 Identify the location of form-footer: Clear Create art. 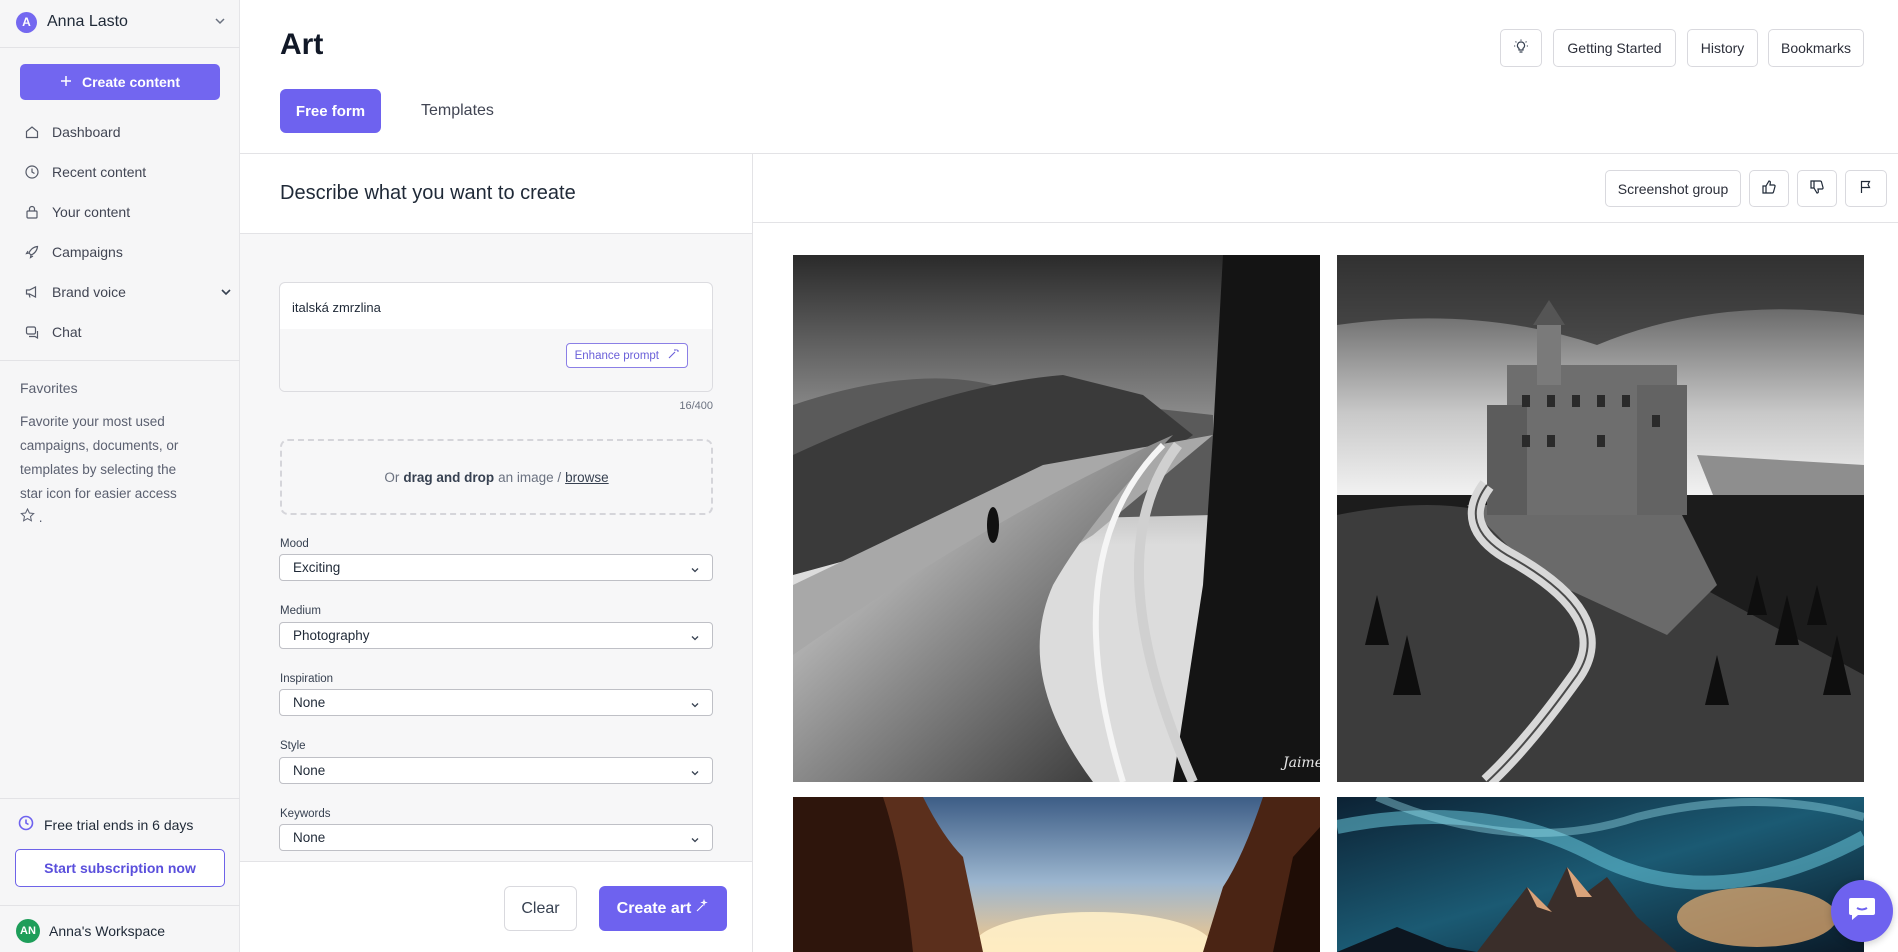
(496, 906).